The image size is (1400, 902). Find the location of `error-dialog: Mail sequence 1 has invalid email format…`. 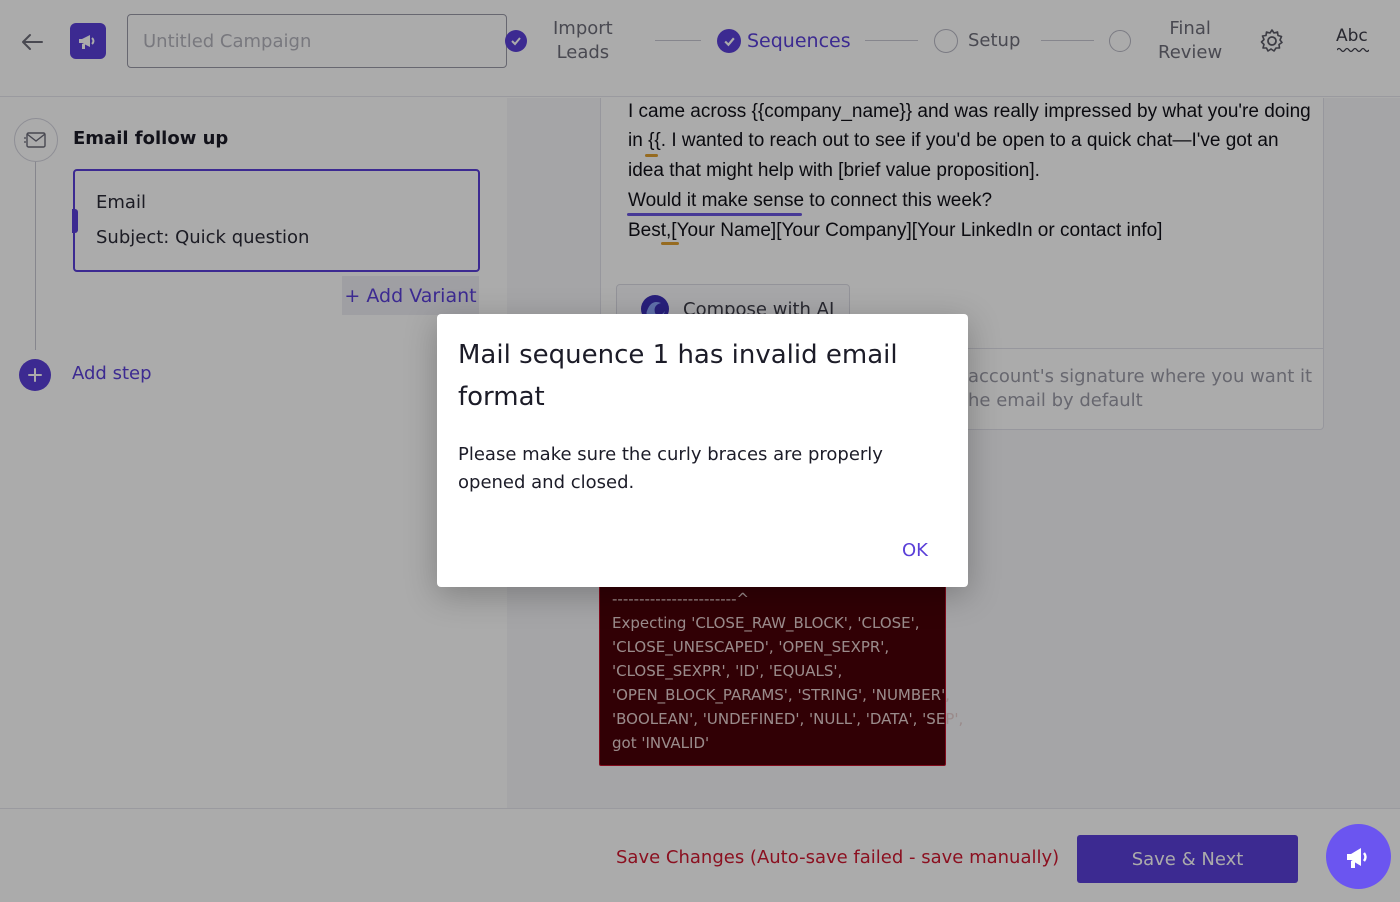

error-dialog: Mail sequence 1 has invalid email format… is located at coordinates (702, 450).